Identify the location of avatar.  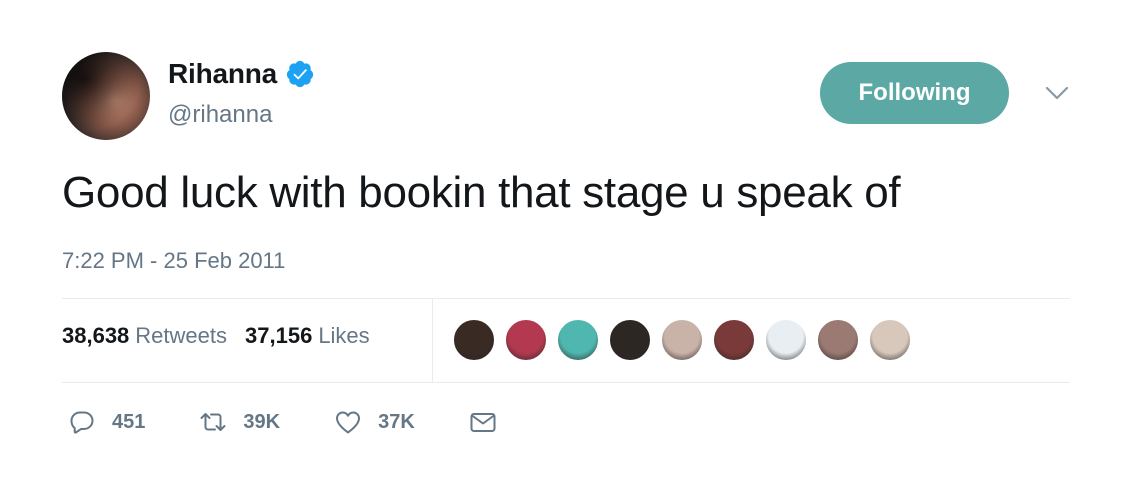
(106, 96).